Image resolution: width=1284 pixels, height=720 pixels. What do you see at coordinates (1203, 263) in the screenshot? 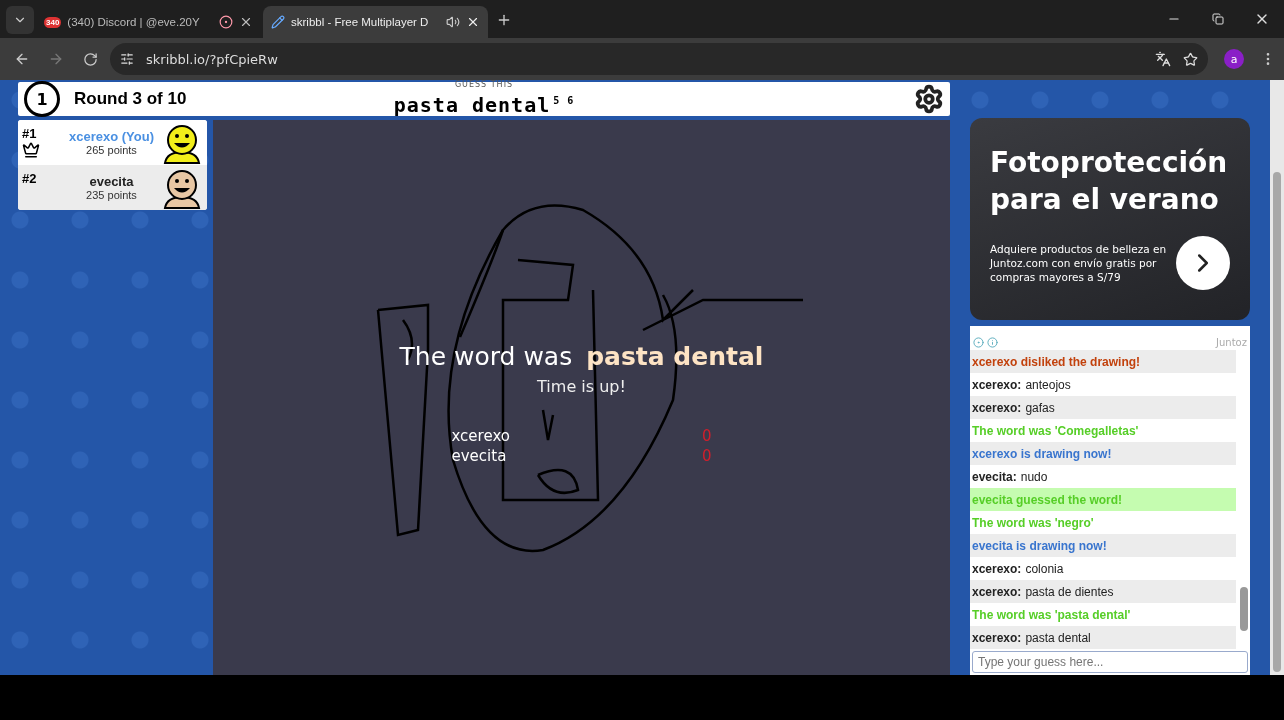
I see `ad-next-button` at bounding box center [1203, 263].